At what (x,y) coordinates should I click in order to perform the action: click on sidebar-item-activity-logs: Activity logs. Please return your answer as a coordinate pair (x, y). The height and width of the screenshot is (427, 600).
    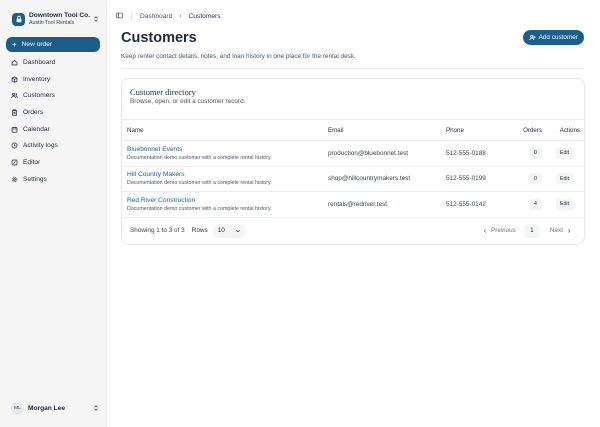
    Looking at the image, I should click on (53, 145).